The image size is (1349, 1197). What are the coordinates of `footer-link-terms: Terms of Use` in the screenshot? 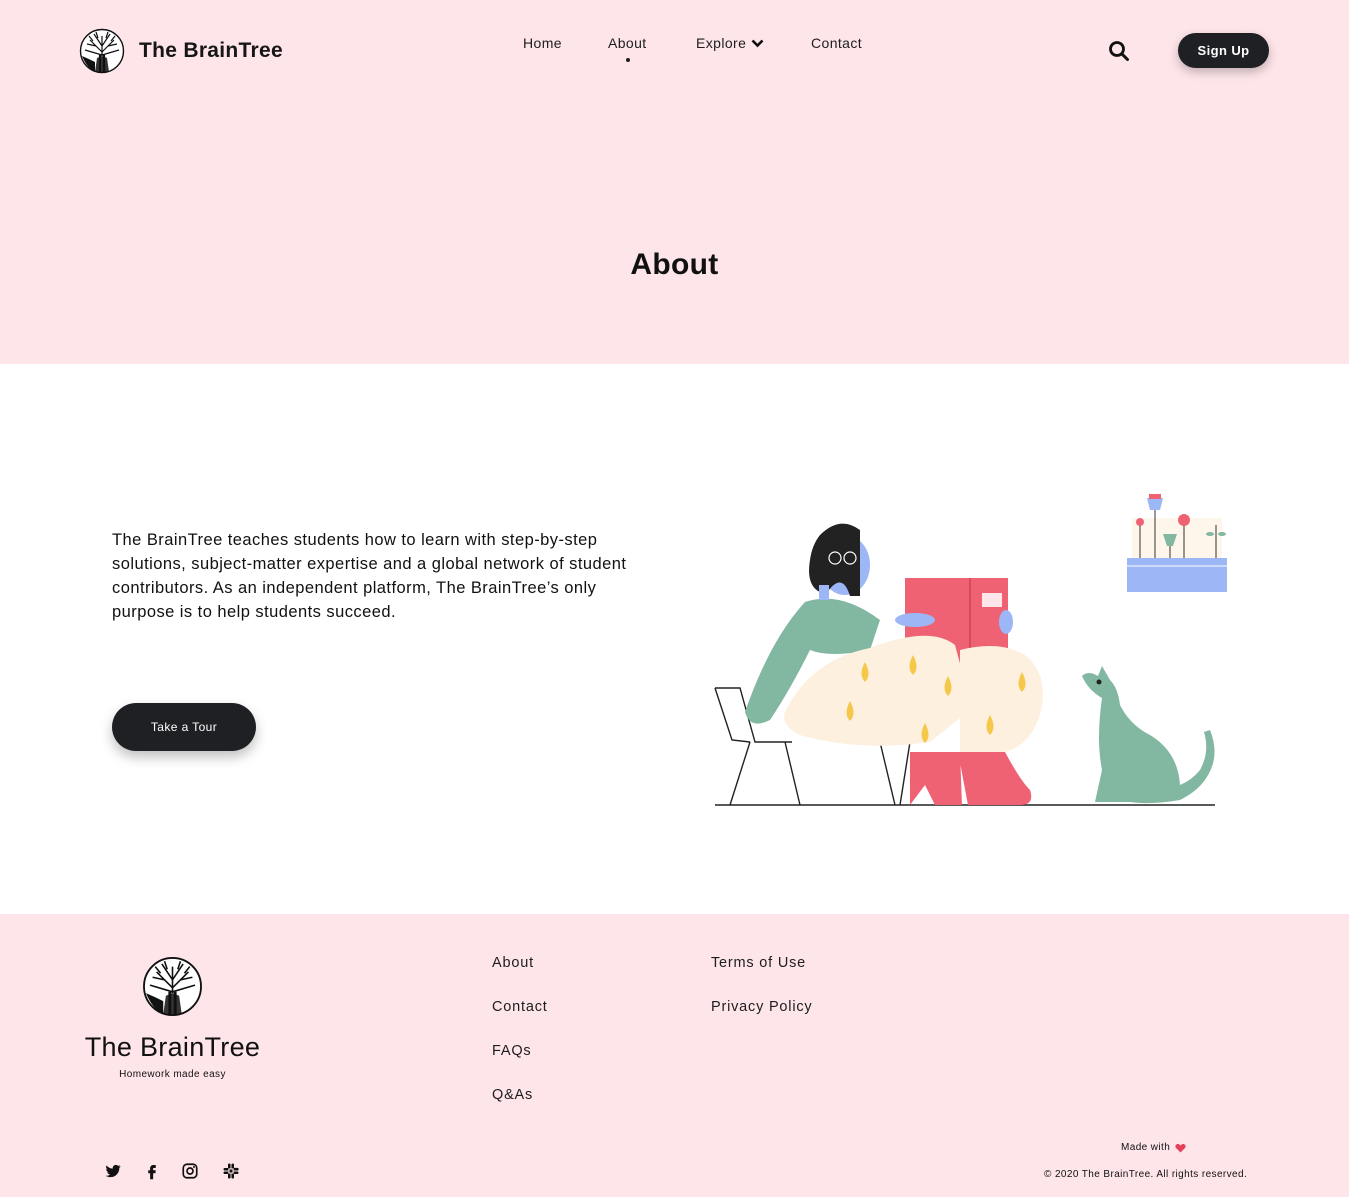 It's located at (758, 963).